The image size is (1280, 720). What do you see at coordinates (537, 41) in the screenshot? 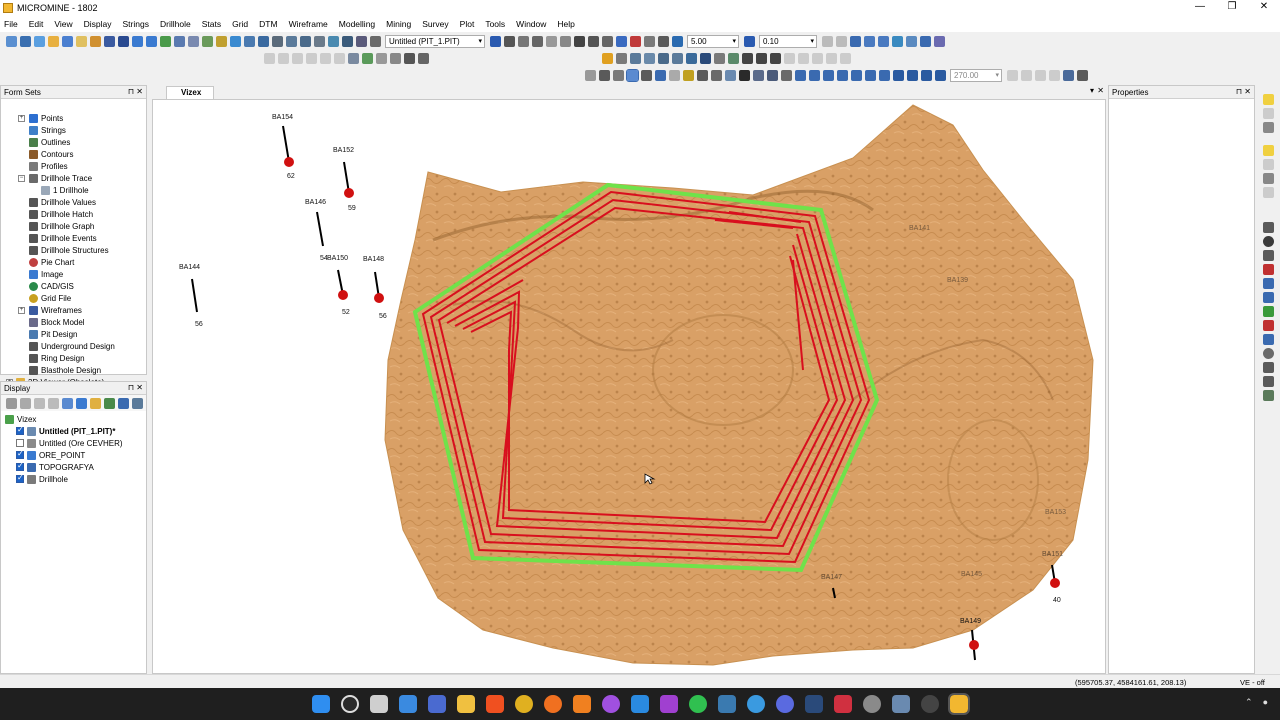
I see `camera-icon` at bounding box center [537, 41].